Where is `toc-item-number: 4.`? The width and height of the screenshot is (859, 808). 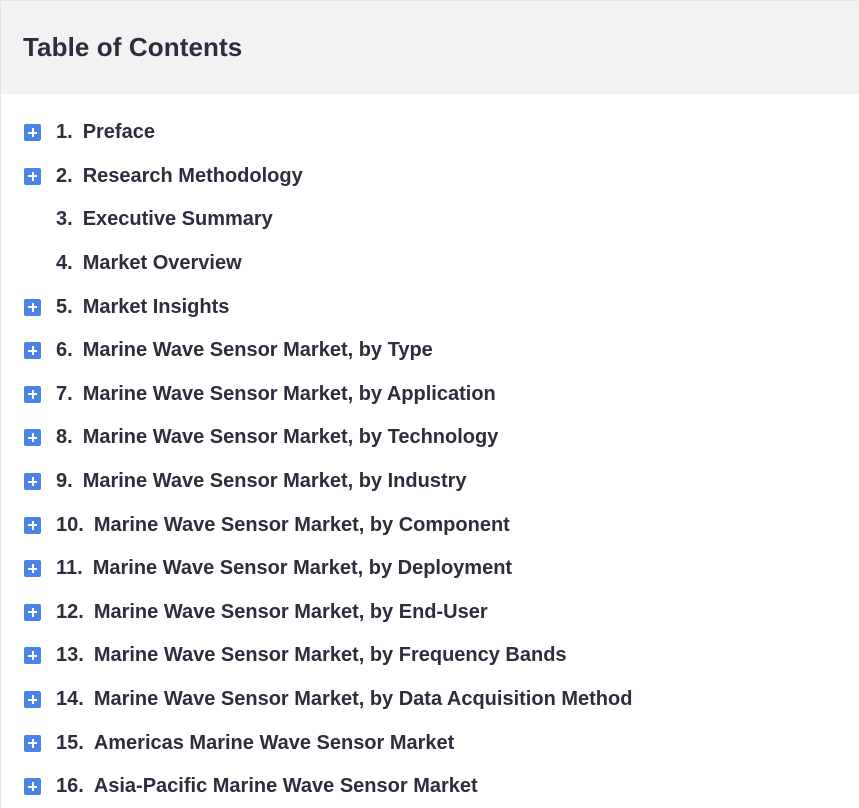 toc-item-number: 4. is located at coordinates (64, 263).